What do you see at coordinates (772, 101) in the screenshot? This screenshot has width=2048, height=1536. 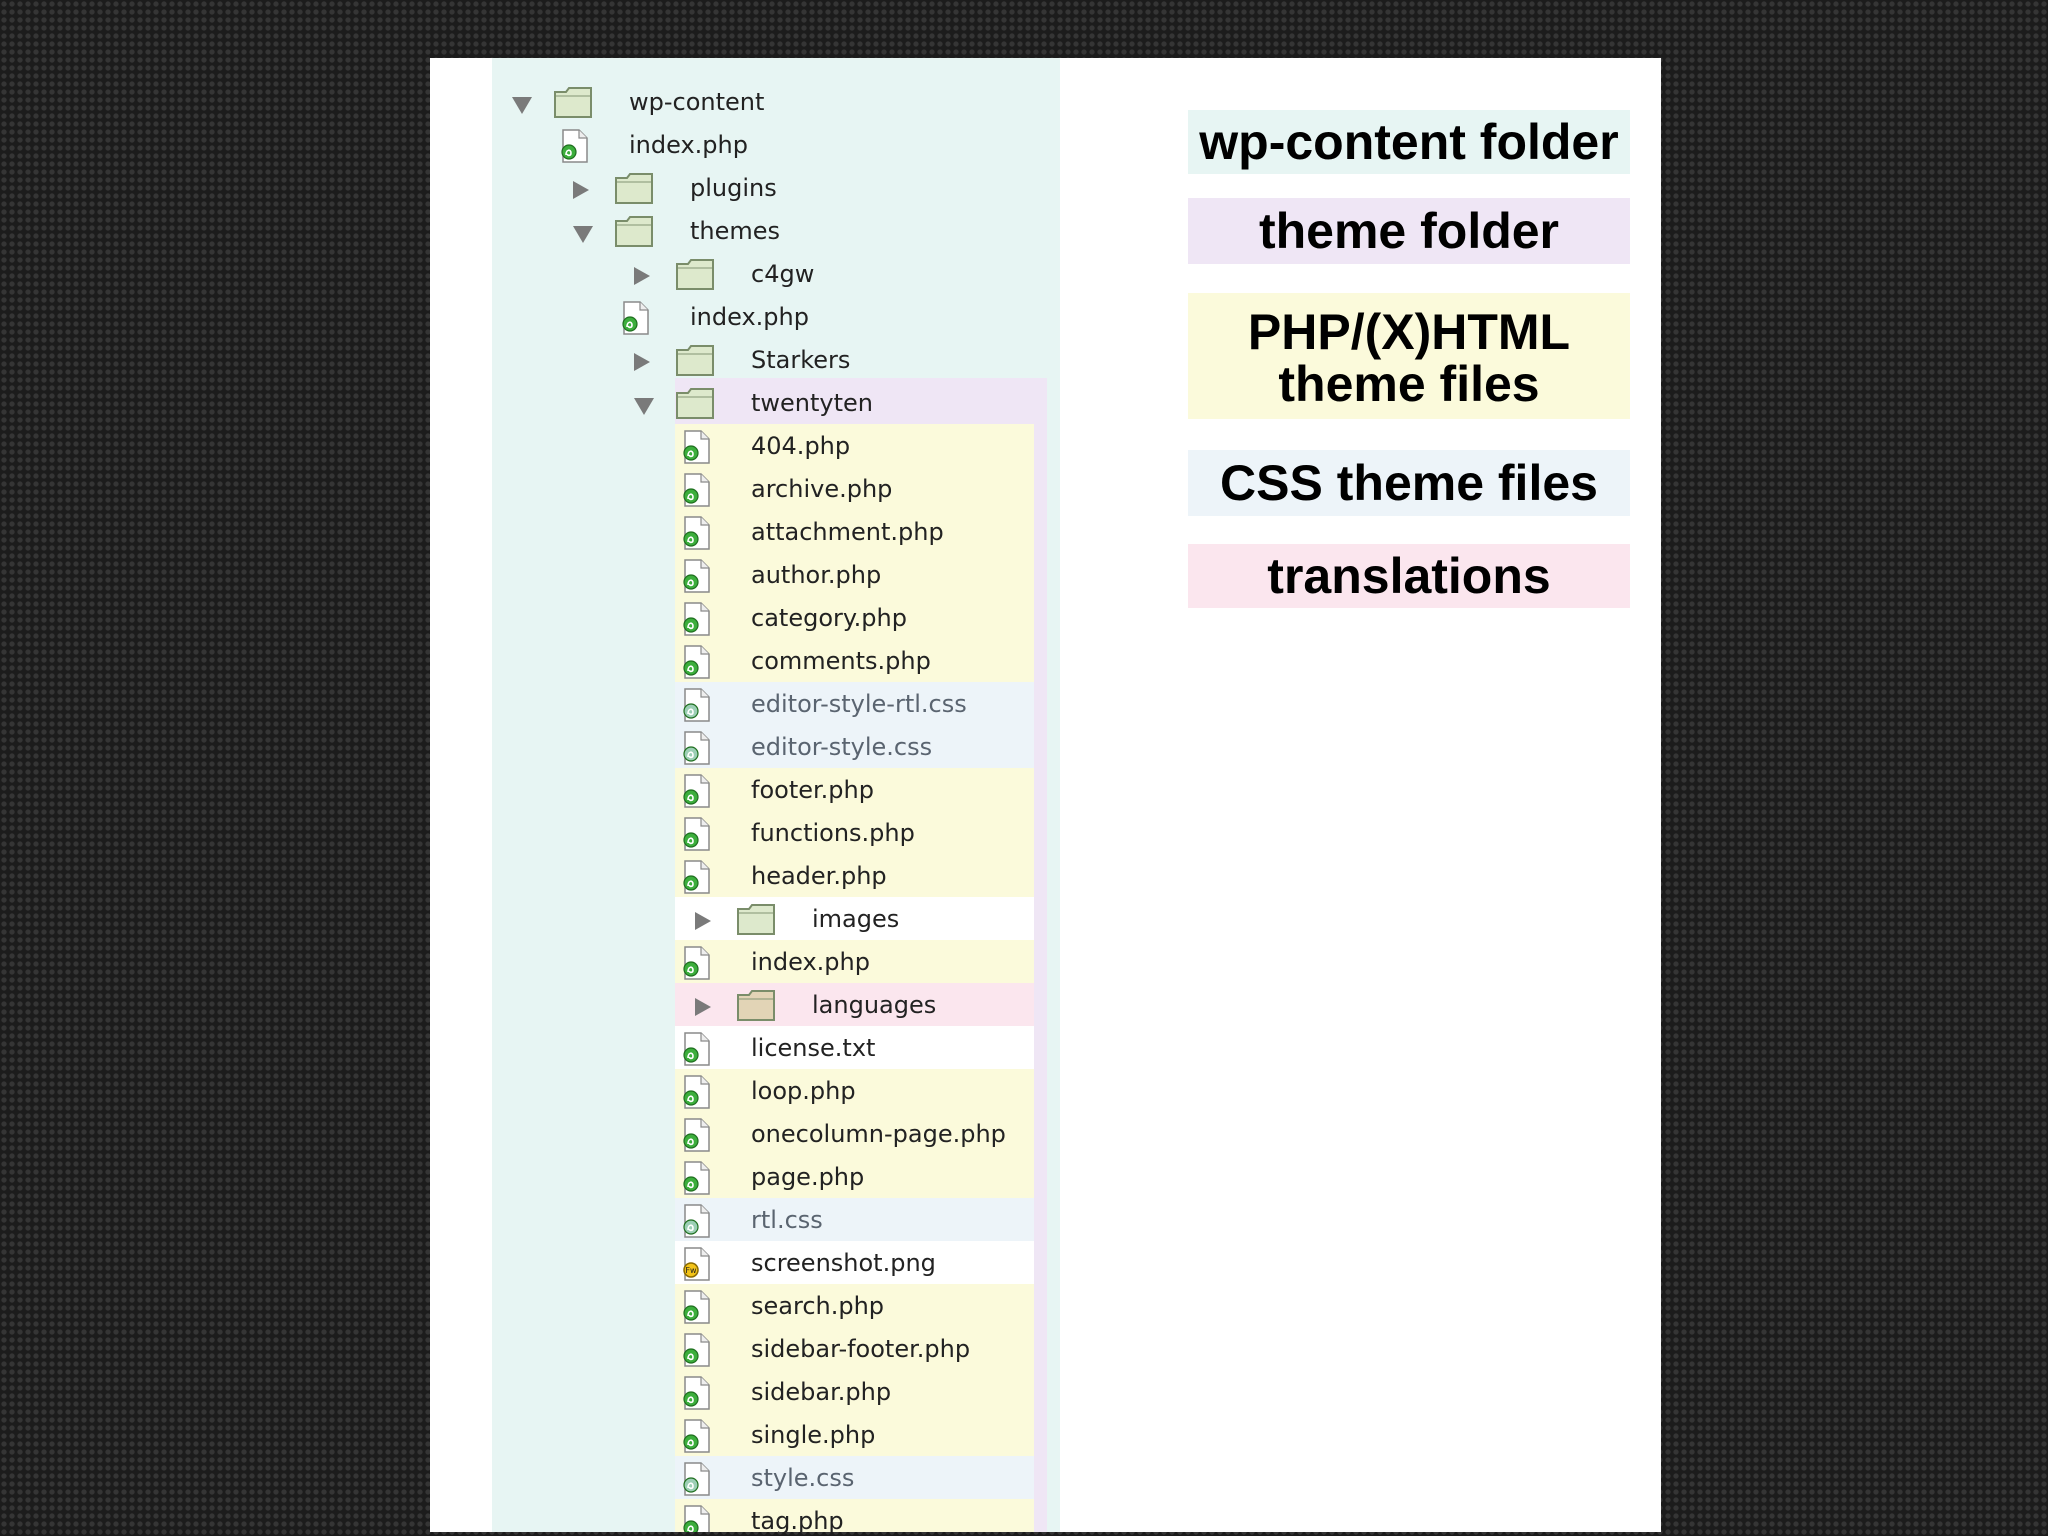 I see `tree-folder-row: wp-content` at bounding box center [772, 101].